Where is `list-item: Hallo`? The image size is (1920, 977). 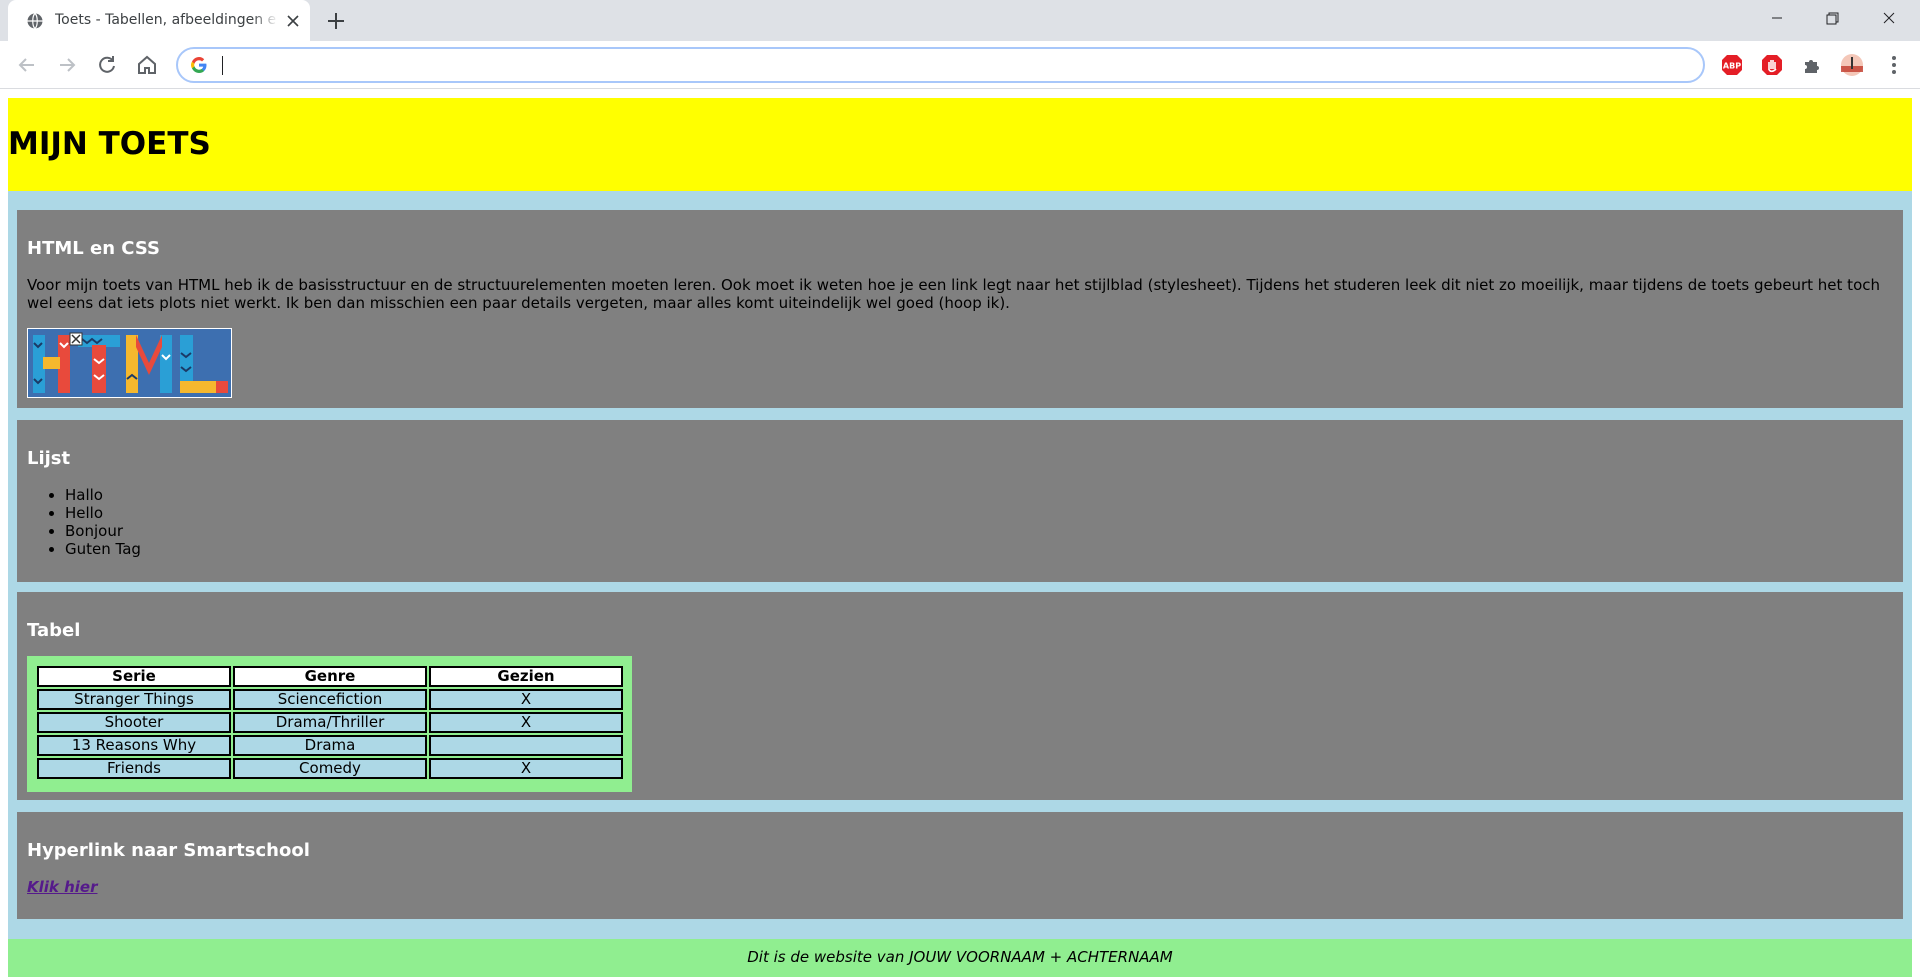 list-item: Hallo is located at coordinates (103, 495).